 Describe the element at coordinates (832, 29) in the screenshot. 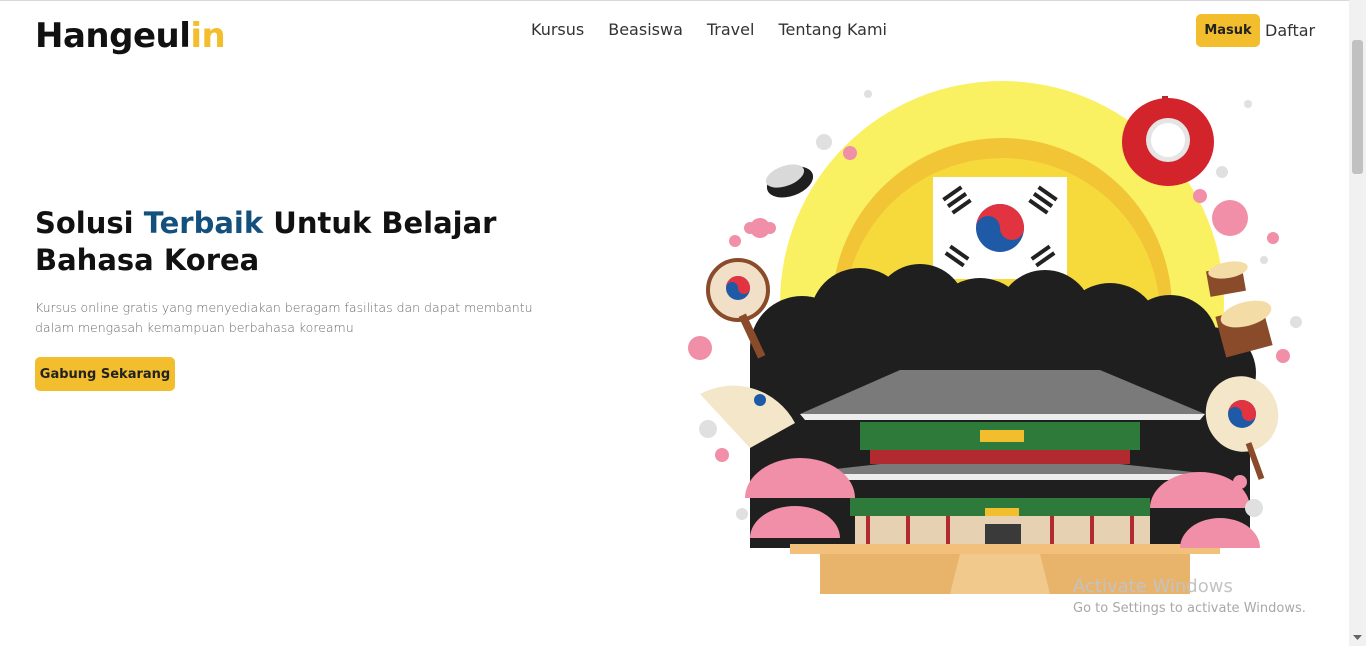

I see `nav-item-tentang-kami: Tentang Kami` at that location.